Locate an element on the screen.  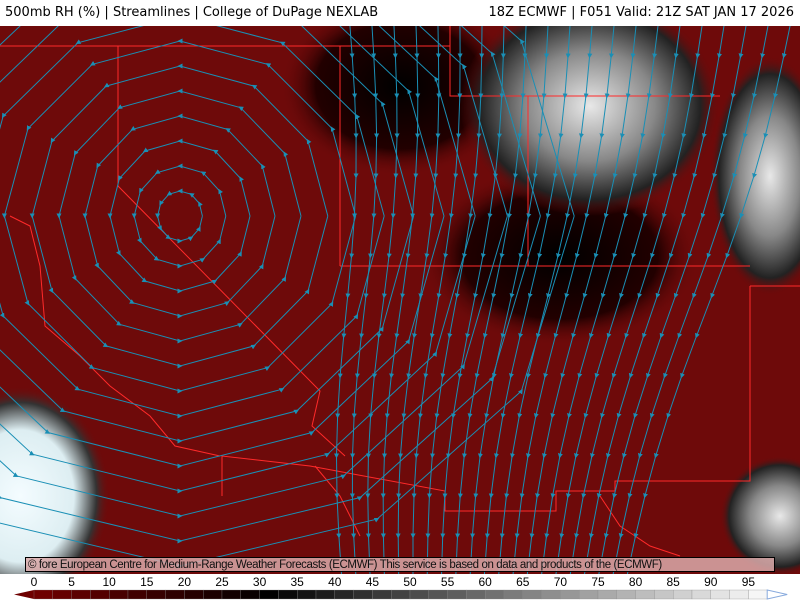
colorbar-tick: 45 is located at coordinates (372, 582).